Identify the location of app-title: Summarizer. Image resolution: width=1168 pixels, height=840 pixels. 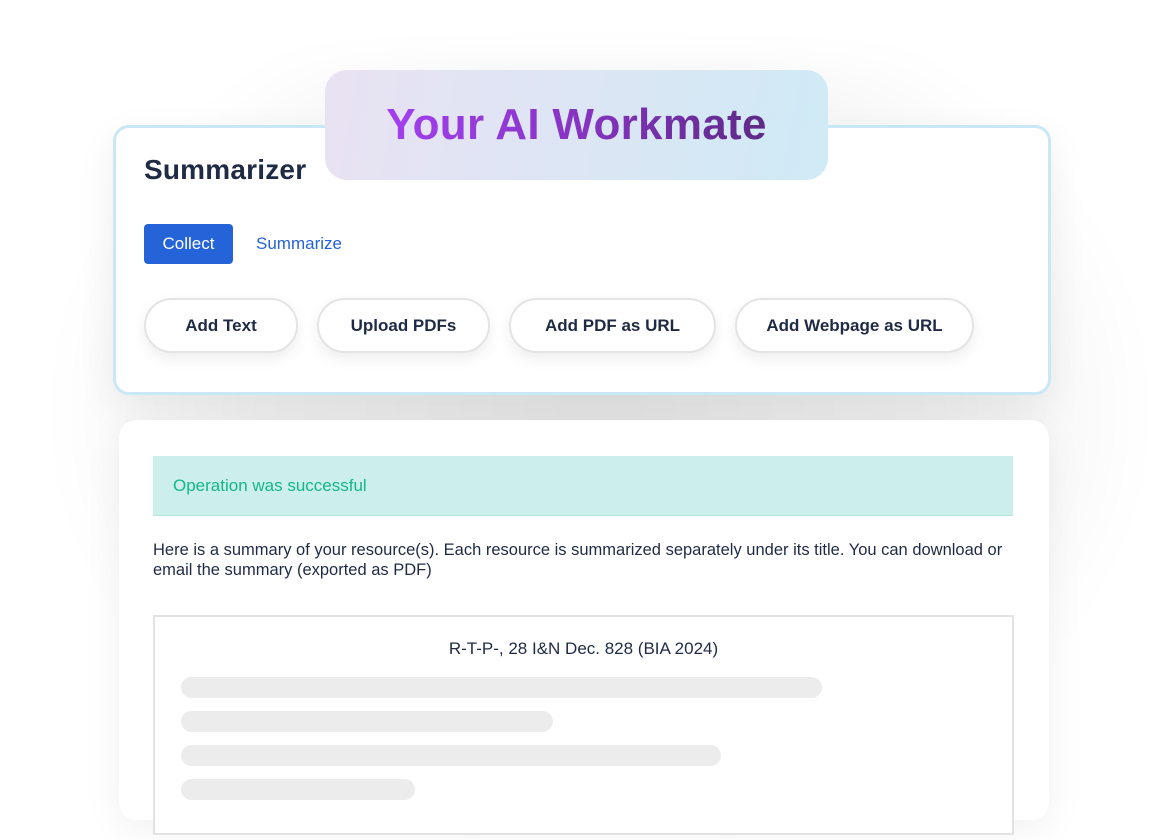
(225, 169).